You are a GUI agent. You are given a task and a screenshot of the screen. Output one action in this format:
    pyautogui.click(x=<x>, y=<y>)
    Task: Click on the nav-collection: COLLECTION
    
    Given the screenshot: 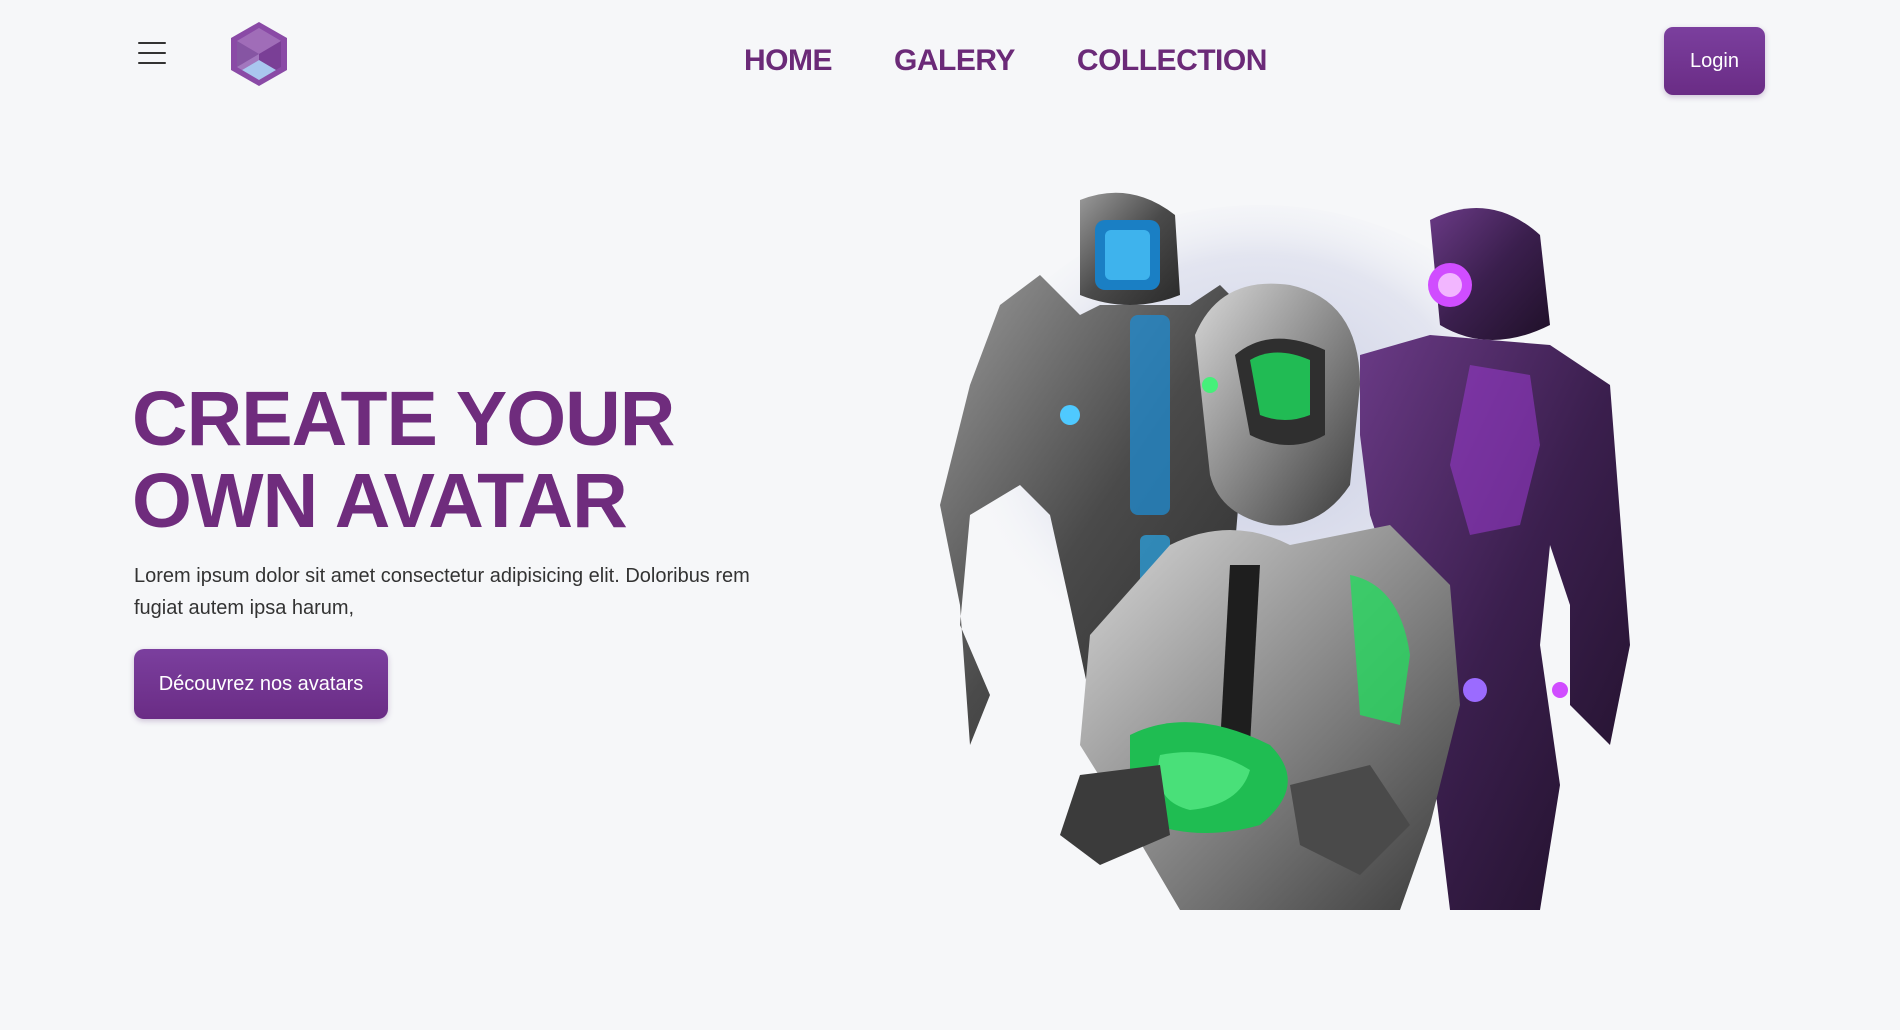 What is the action you would take?
    pyautogui.click(x=1172, y=61)
    